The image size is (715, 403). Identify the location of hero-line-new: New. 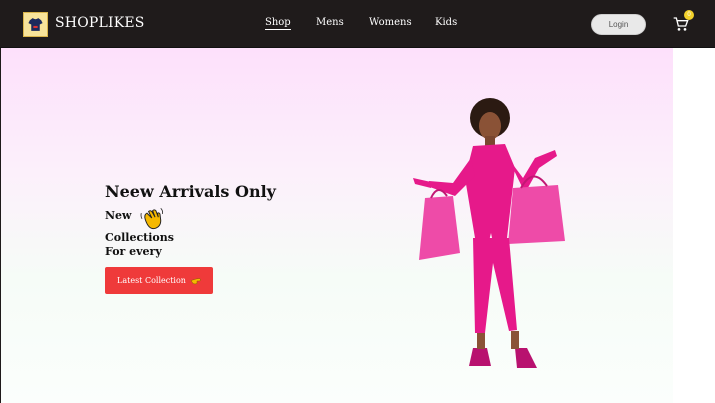
(118, 215).